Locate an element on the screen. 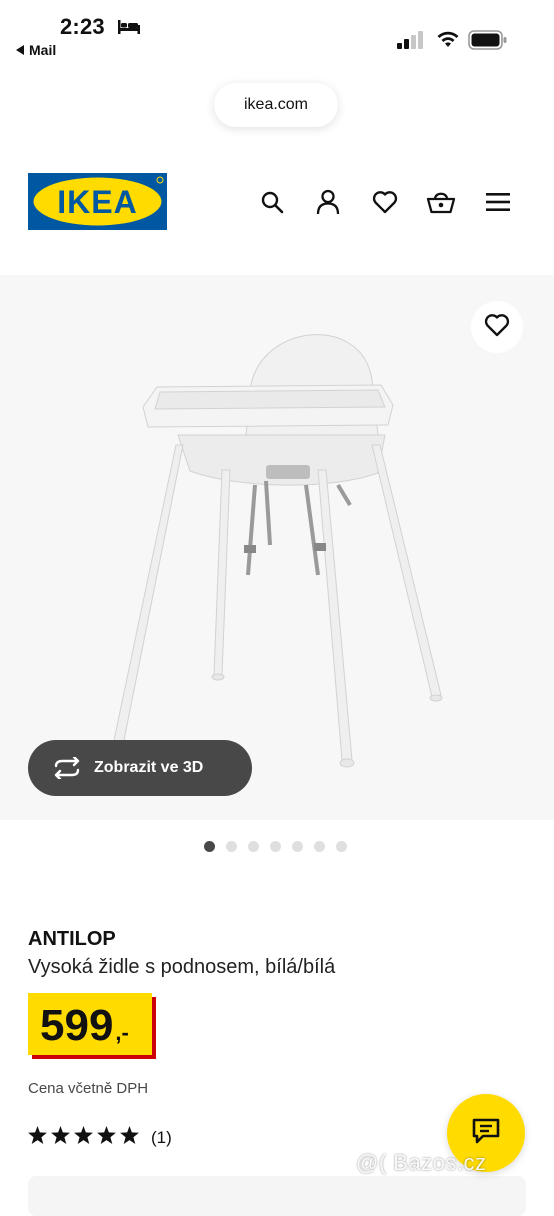 Image resolution: width=554 pixels, height=1216 pixels. back-to-mail-link: Mail is located at coordinates (36, 50).